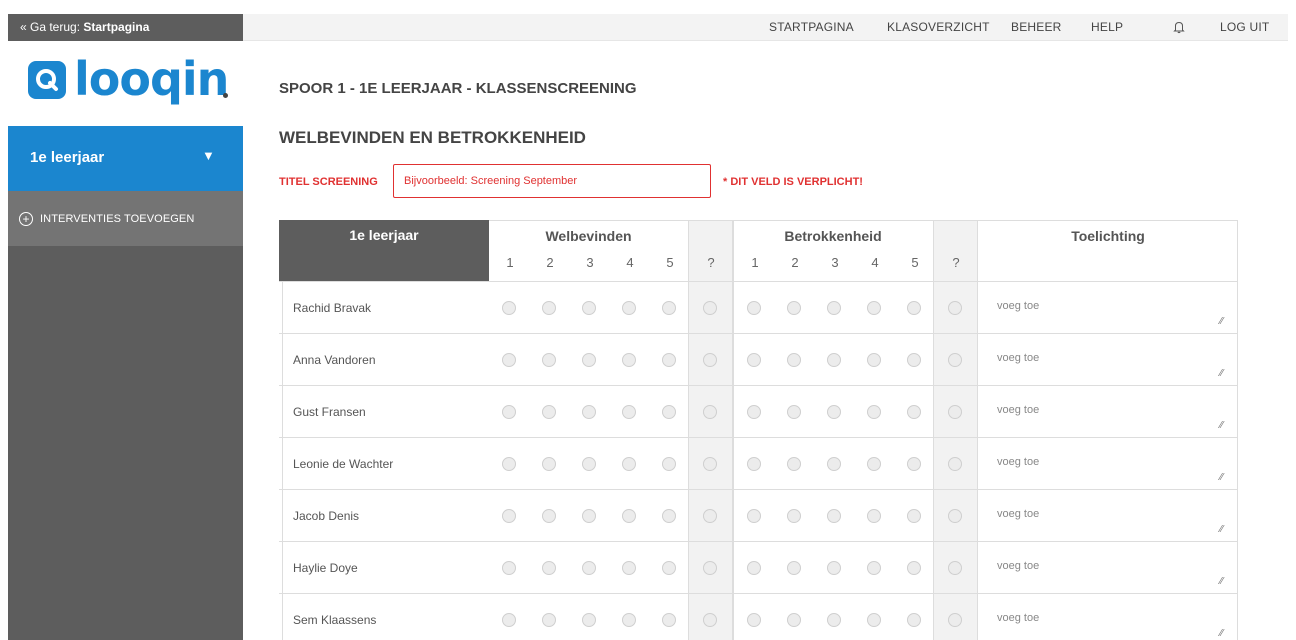  What do you see at coordinates (938, 27) in the screenshot?
I see `nav-klasoverzicht: KLASOVERZICHT` at bounding box center [938, 27].